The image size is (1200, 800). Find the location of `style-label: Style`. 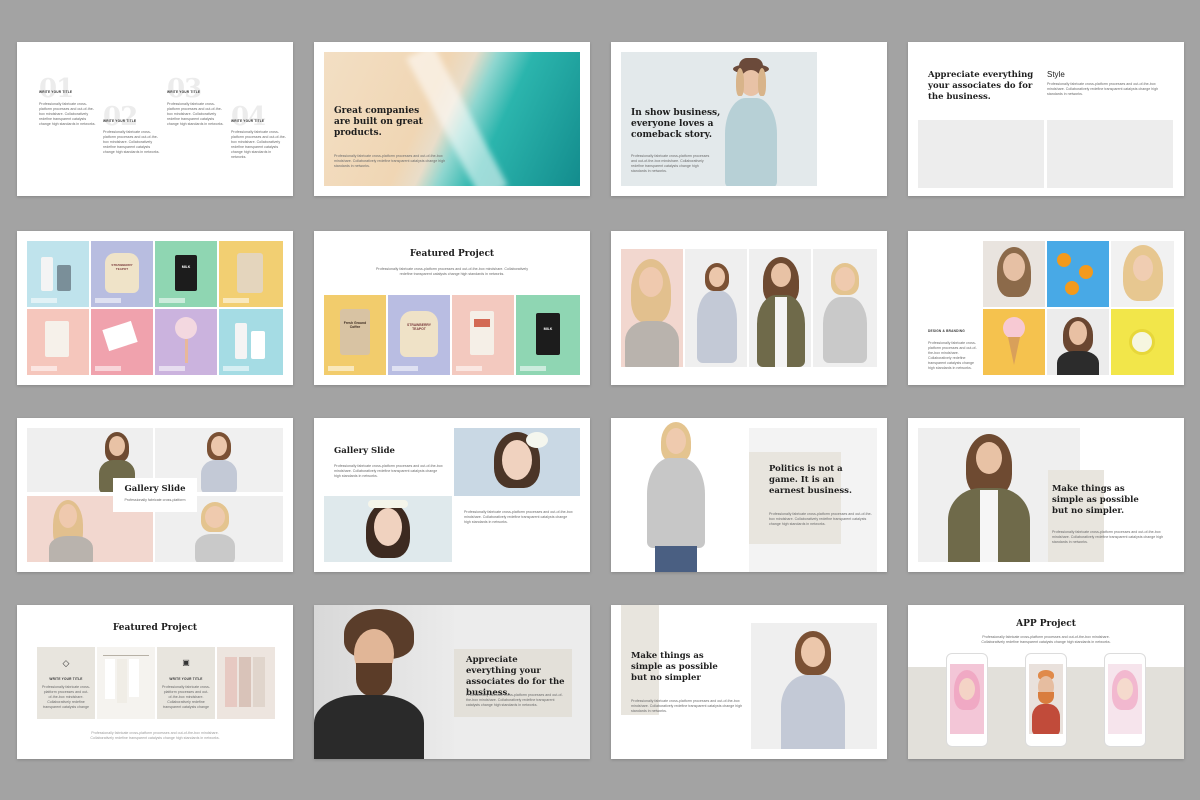

style-label: Style is located at coordinates (1056, 74).